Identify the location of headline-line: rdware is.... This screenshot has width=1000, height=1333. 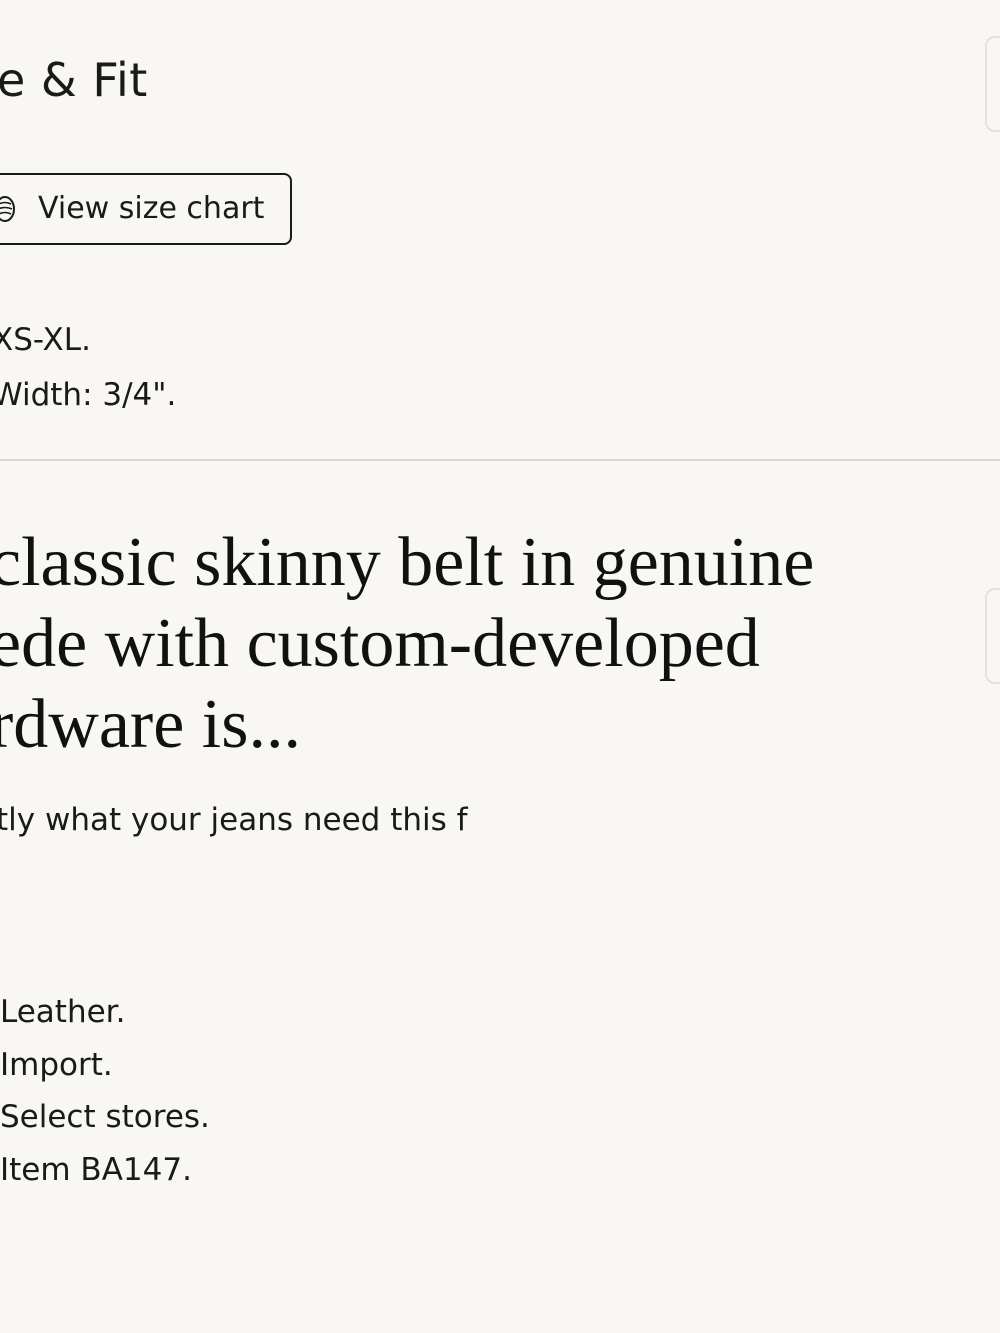
(151, 724).